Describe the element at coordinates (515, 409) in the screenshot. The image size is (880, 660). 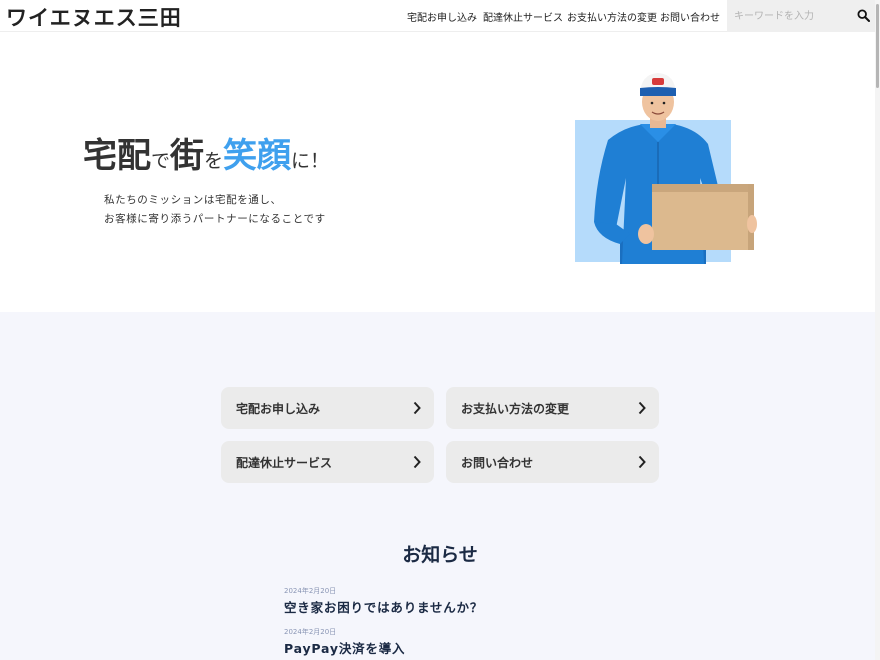
I see `service-card-label: お支払い方法の変更` at that location.